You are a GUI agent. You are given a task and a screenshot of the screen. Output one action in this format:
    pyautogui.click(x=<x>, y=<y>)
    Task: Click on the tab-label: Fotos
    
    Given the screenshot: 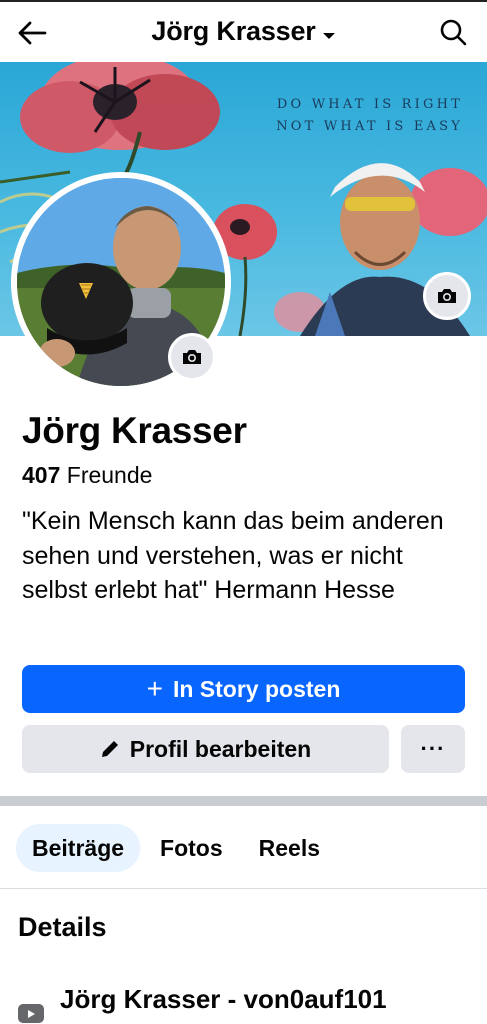 What is the action you would take?
    pyautogui.click(x=191, y=847)
    